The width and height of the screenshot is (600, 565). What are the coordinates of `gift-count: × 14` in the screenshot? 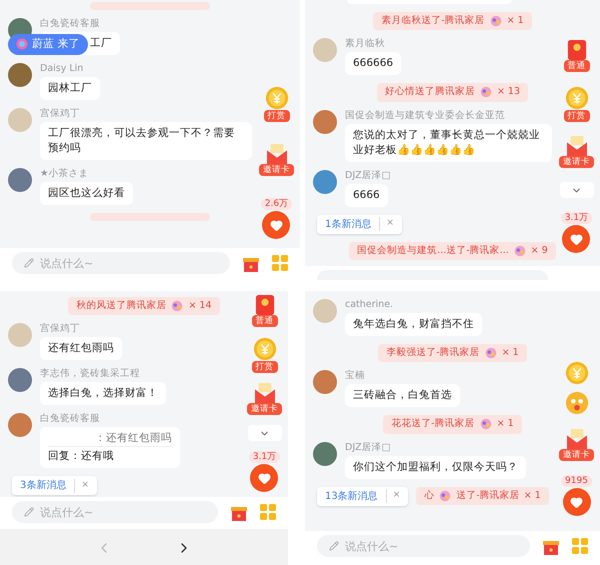 It's located at (200, 306).